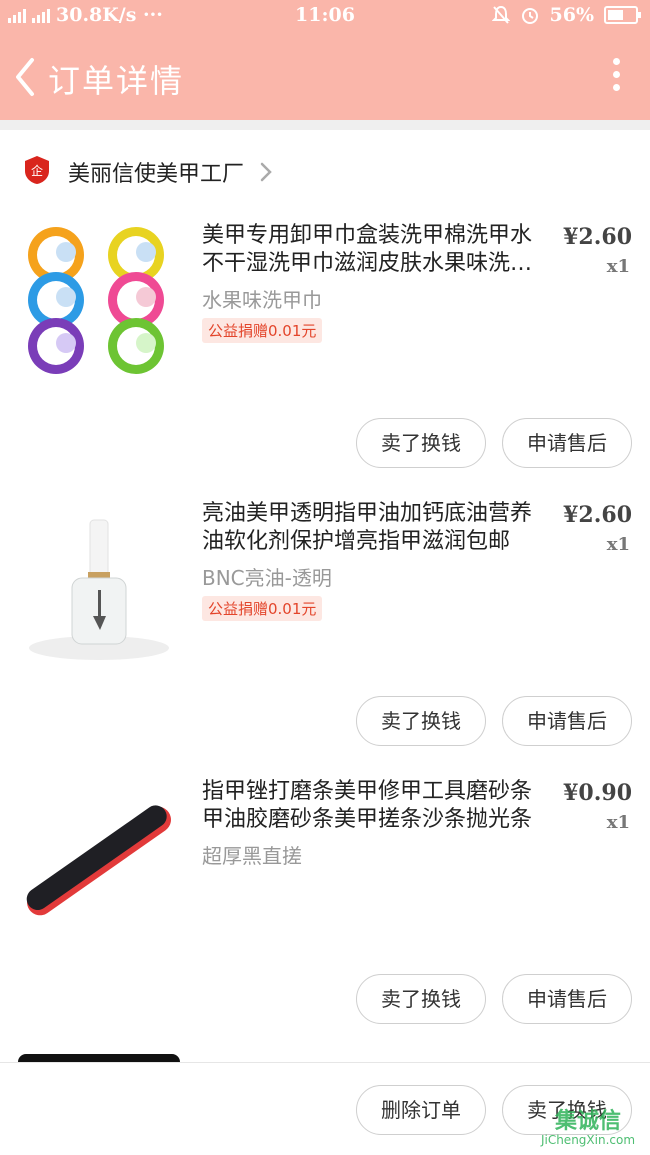 The width and height of the screenshot is (650, 1155). What do you see at coordinates (99, 861) in the screenshot?
I see `product-image-nail-file` at bounding box center [99, 861].